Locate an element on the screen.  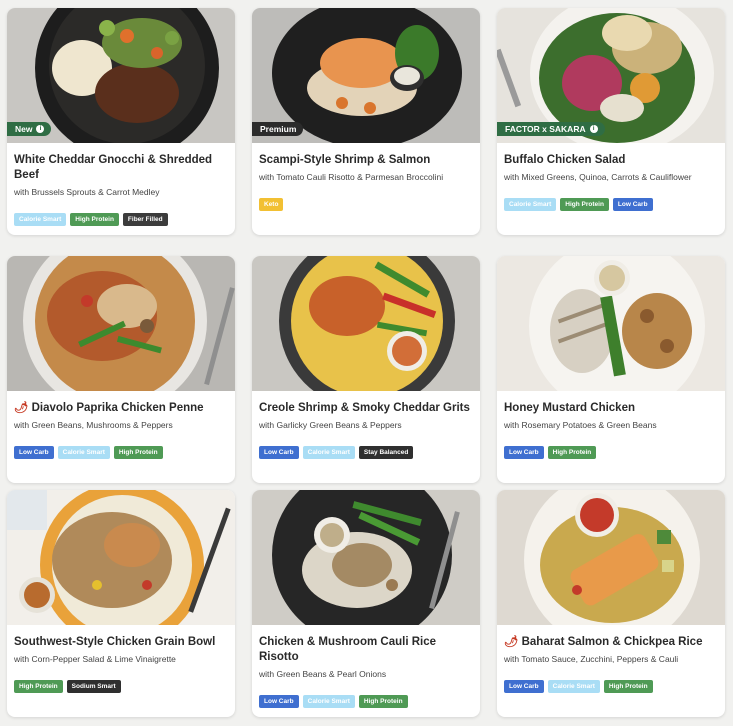
new-badge: New i is located at coordinates (29, 129).